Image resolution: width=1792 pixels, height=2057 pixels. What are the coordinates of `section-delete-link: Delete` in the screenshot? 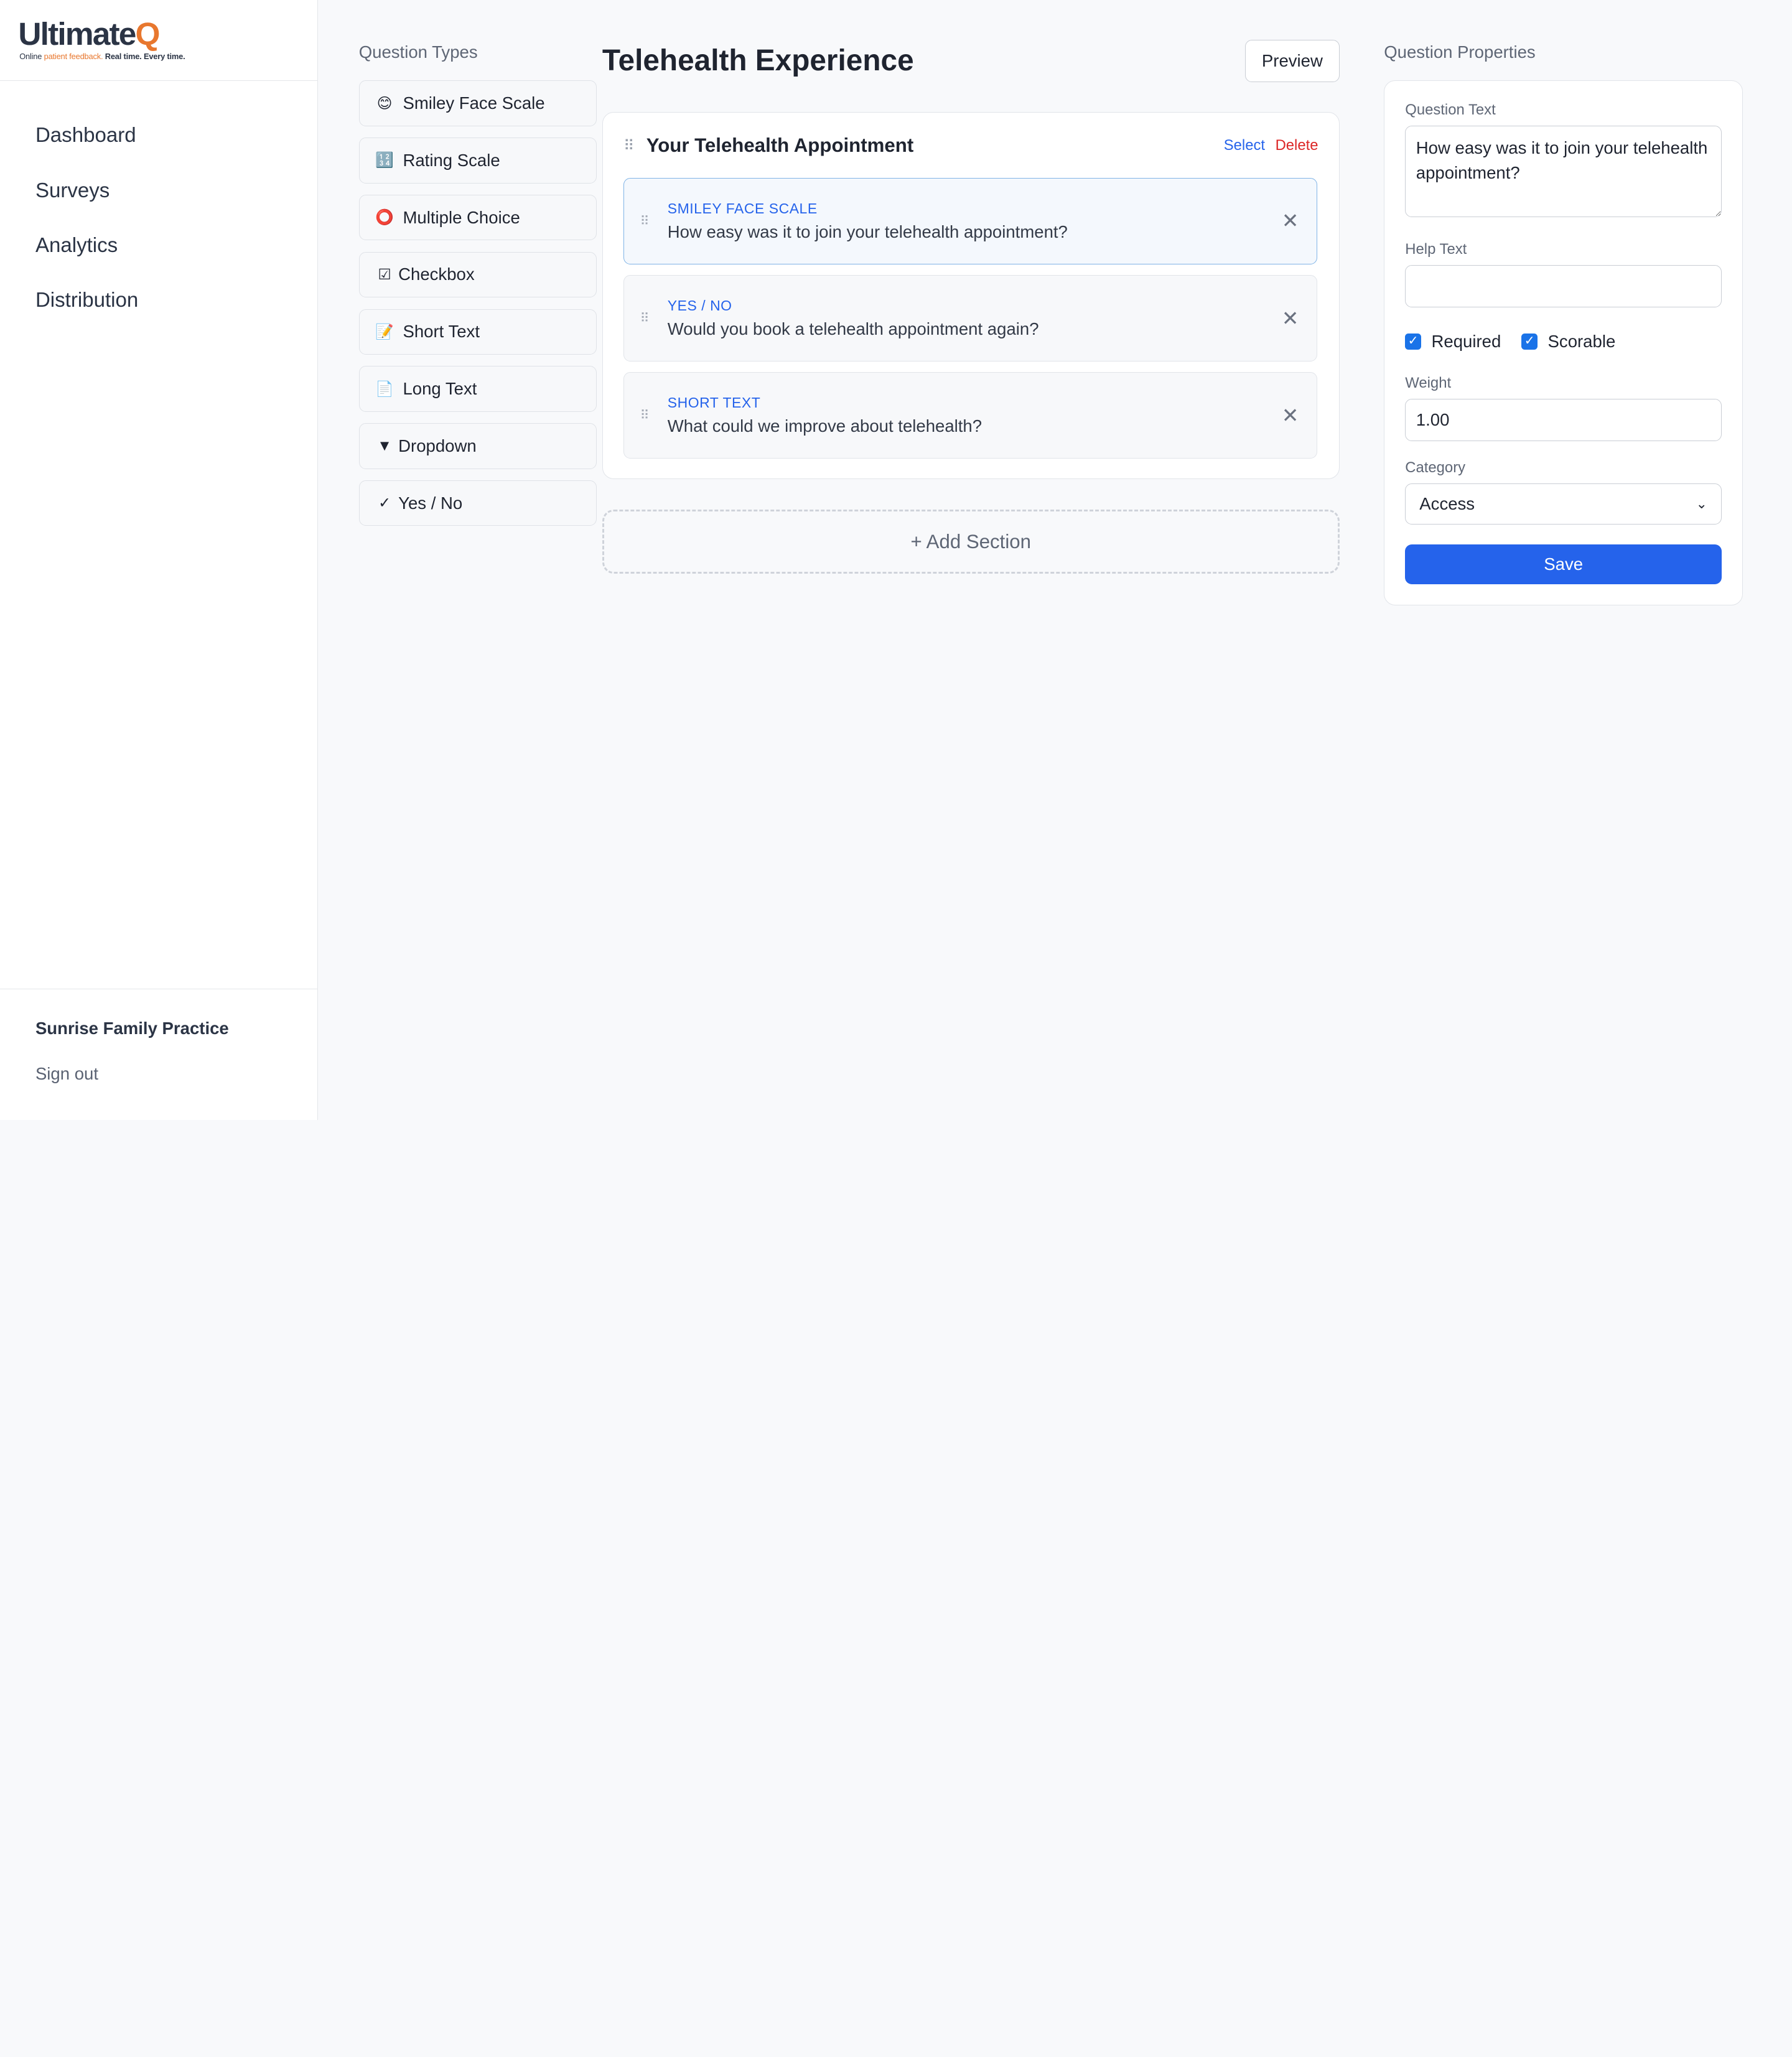 It's located at (1297, 145).